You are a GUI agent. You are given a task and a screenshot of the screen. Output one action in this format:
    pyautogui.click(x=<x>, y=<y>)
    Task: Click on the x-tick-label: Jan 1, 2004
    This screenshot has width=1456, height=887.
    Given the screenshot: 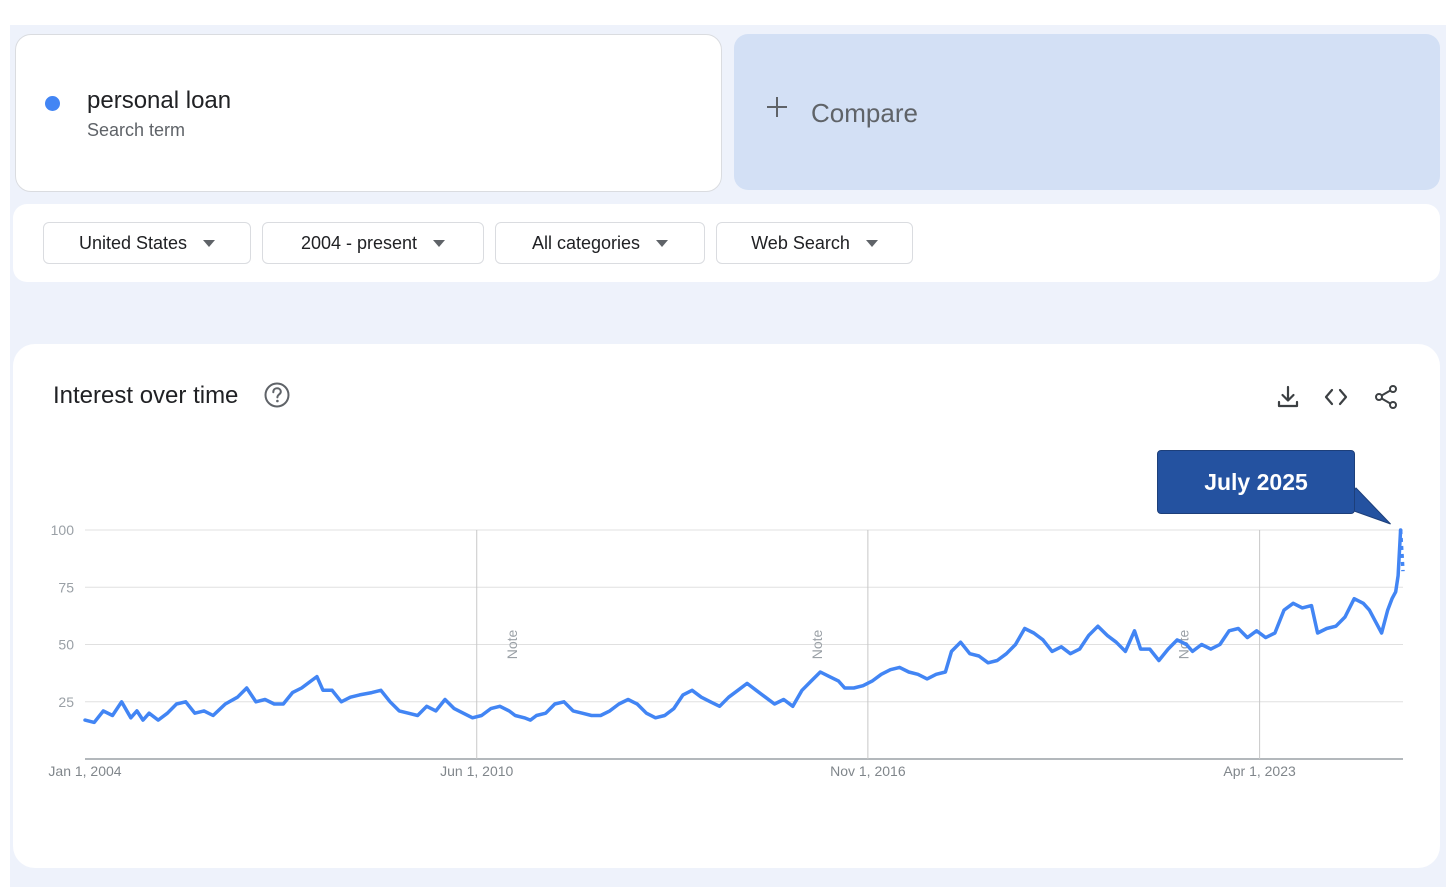 What is the action you would take?
    pyautogui.click(x=84, y=771)
    